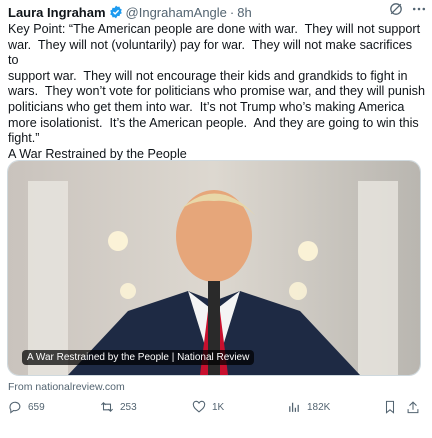 Image resolution: width=432 pixels, height=438 pixels. What do you see at coordinates (66, 387) in the screenshot?
I see `card-source: From nationalreview.com` at bounding box center [66, 387].